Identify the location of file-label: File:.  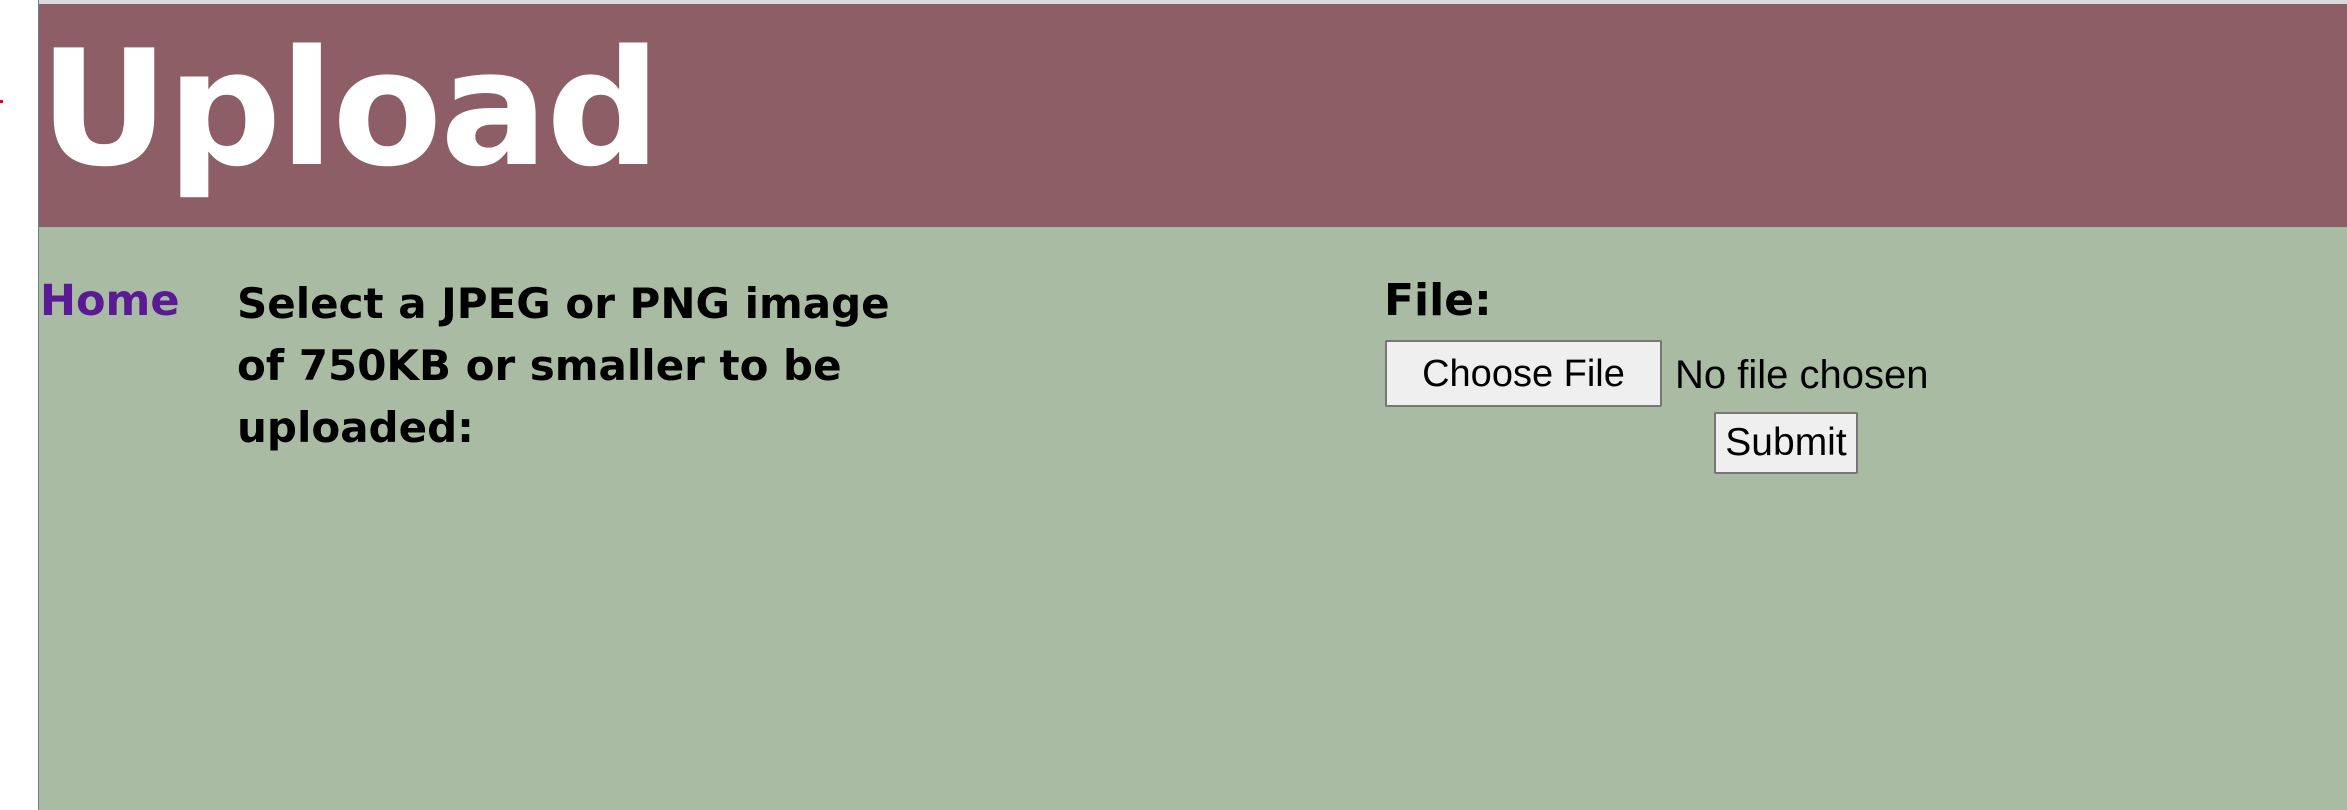
(1438, 300).